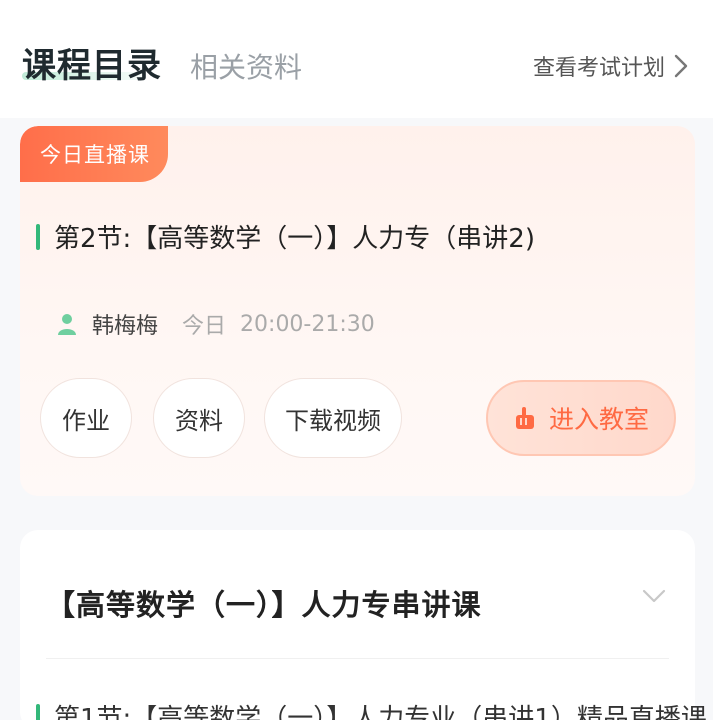 Image resolution: width=713 pixels, height=720 pixels. What do you see at coordinates (380, 712) in the screenshot?
I see `lesson-list-item-title: 第1节:【高等数学（一）】人力专业（串讲1）精品直播课` at bounding box center [380, 712].